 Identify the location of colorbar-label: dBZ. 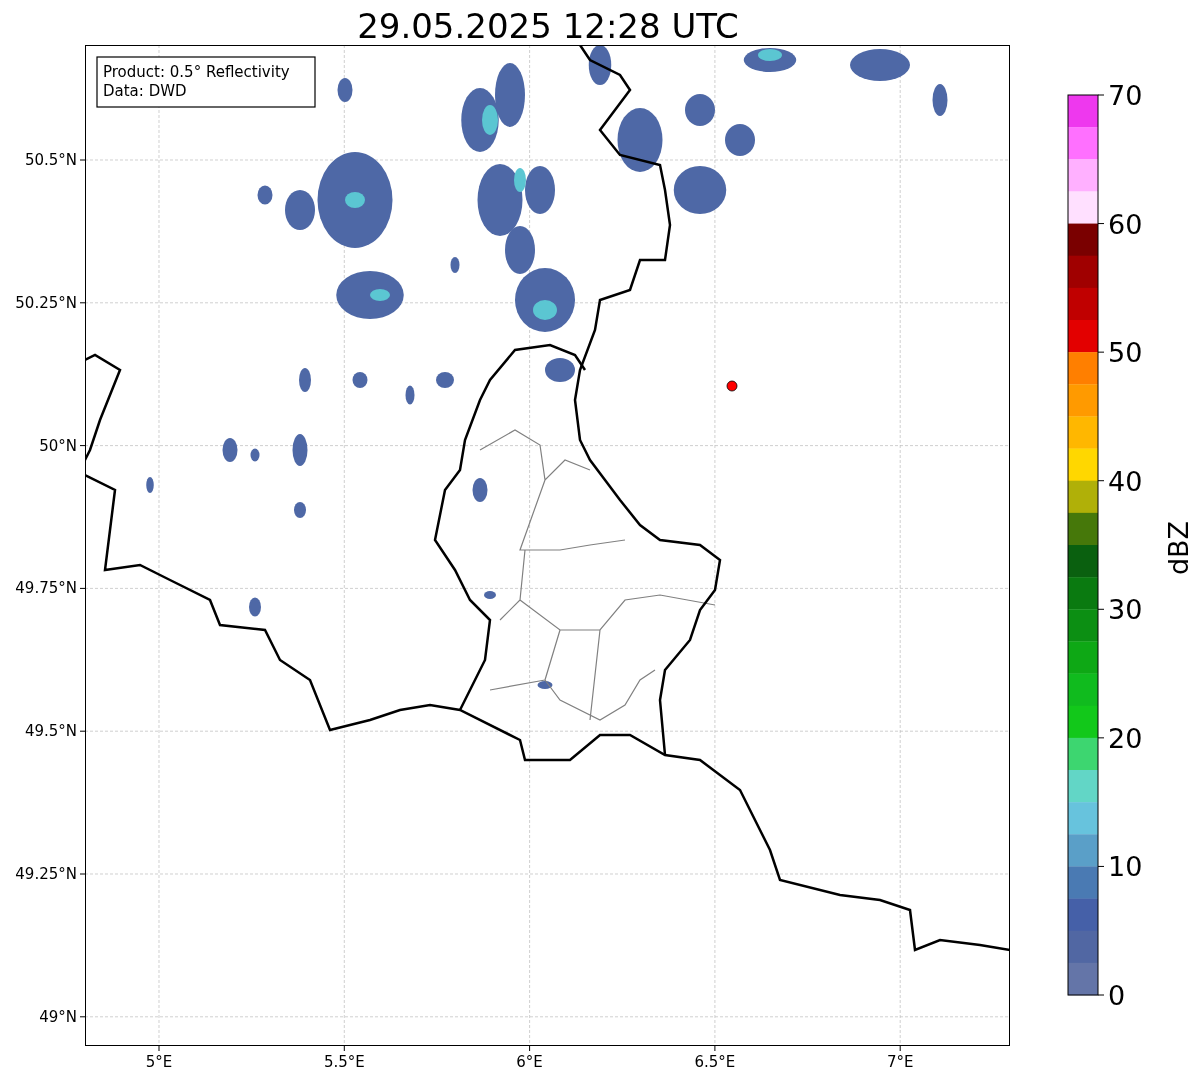
(1178, 548).